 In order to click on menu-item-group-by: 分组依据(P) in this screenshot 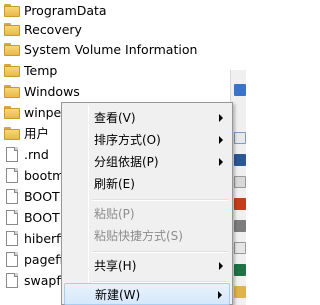, I will do `click(147, 162)`.